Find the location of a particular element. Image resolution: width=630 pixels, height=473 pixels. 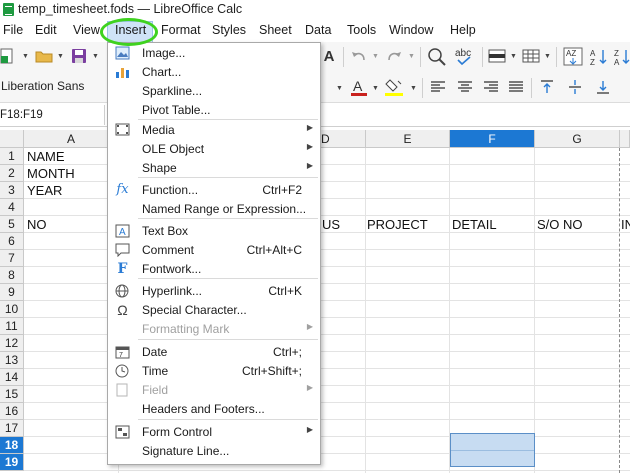

cell-h5: IN is located at coordinates (625, 224).